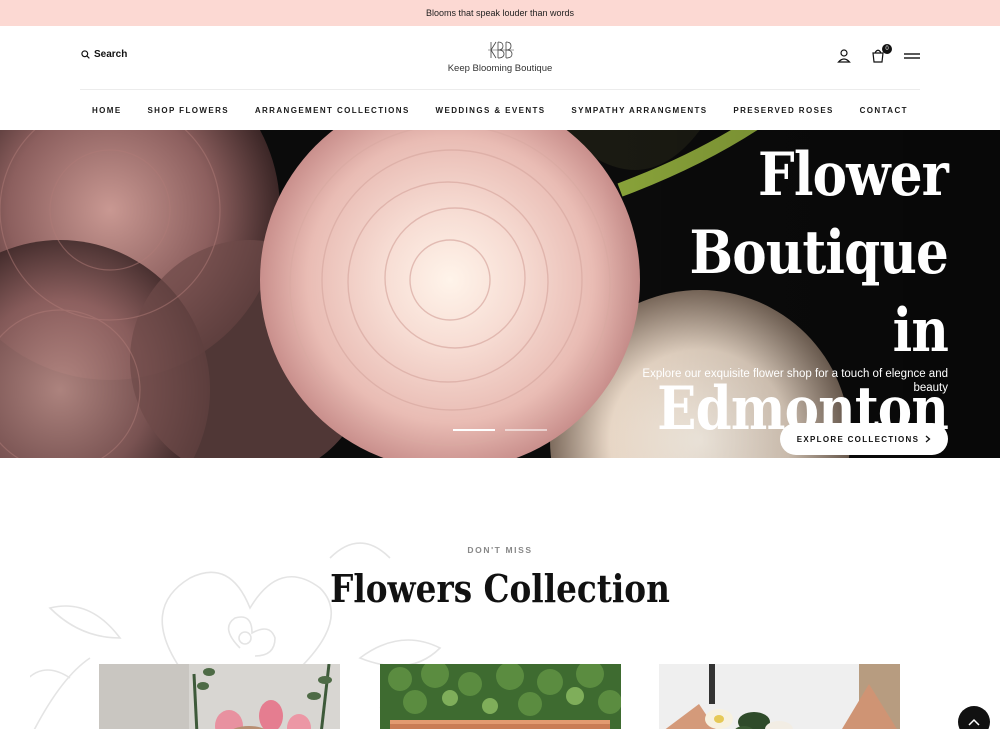  I want to click on menu-button, so click(912, 56).